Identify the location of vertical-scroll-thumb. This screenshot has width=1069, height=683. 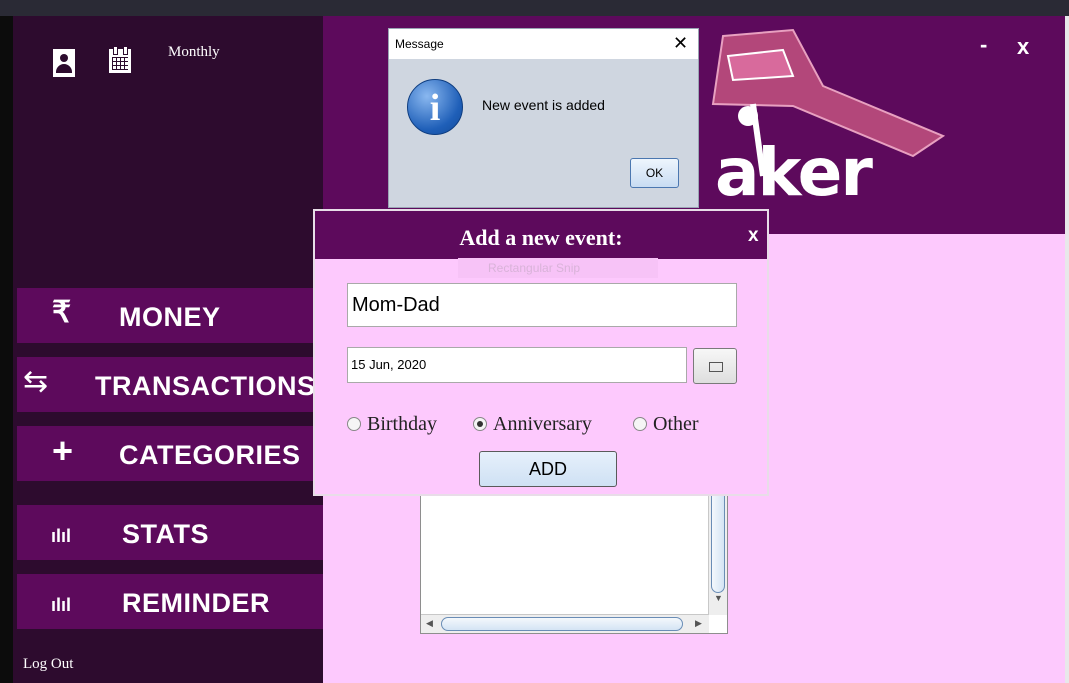
(718, 538).